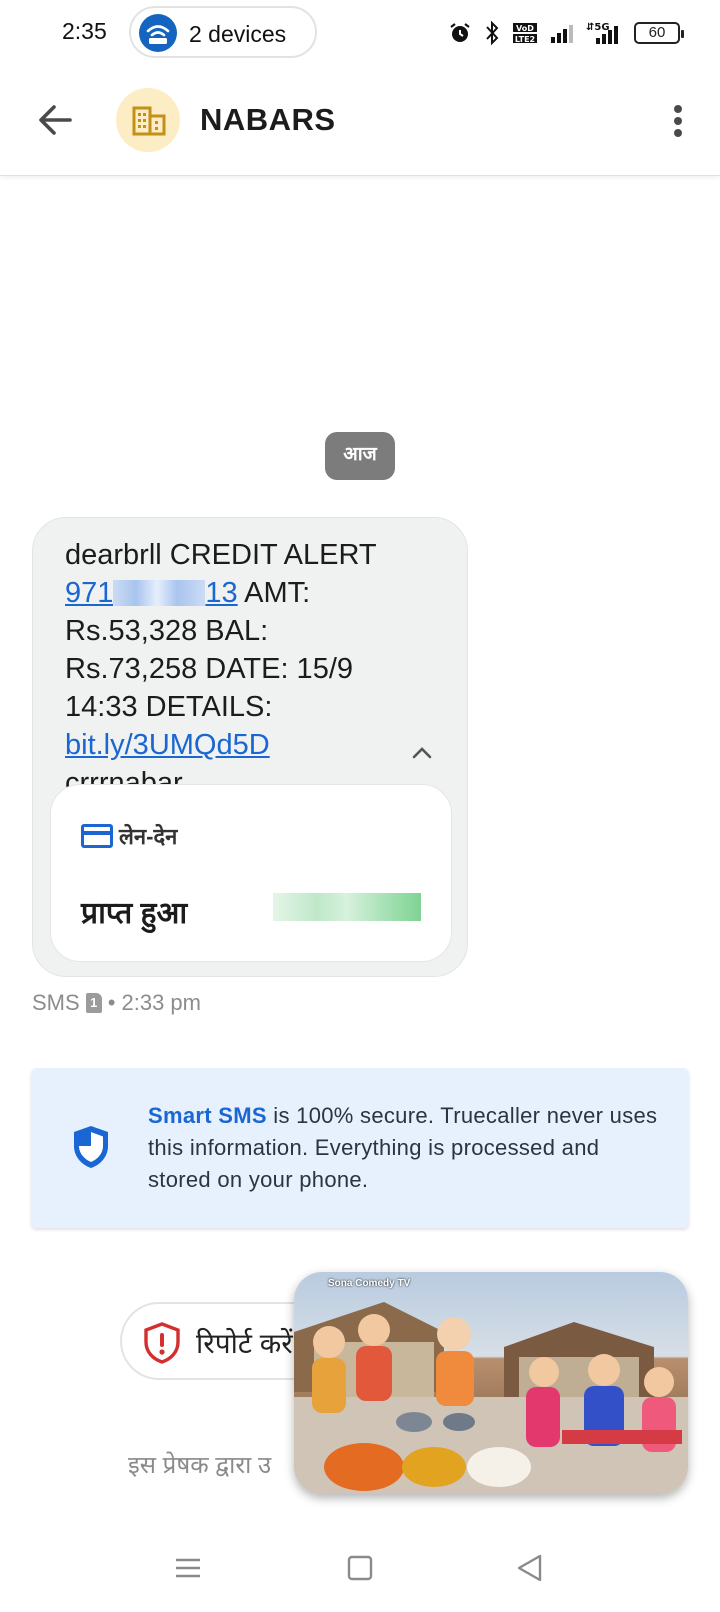 The width and height of the screenshot is (720, 1612). I want to click on menu-lines-icon, so click(188, 1568).